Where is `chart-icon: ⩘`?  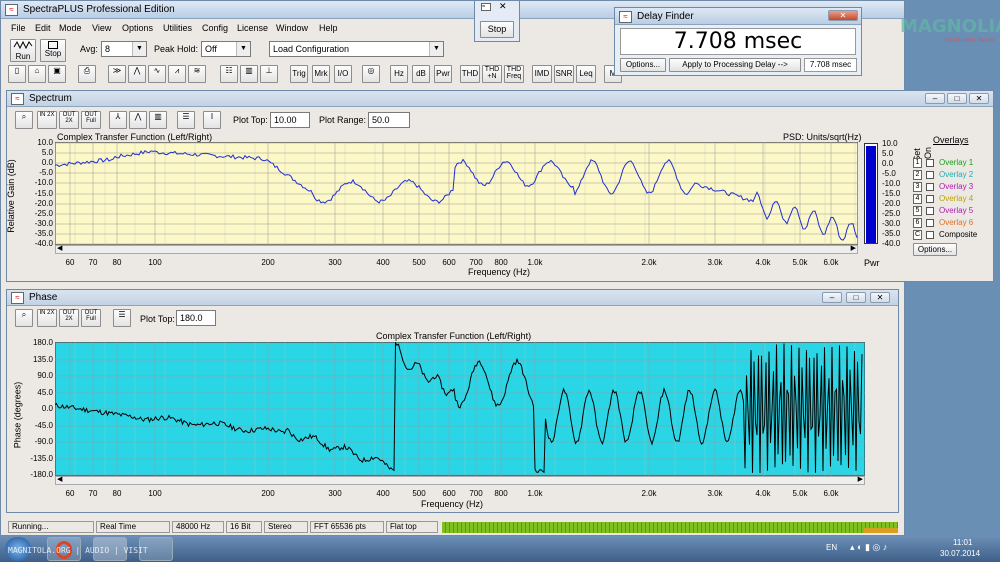 chart-icon: ⩘ is located at coordinates (177, 74).